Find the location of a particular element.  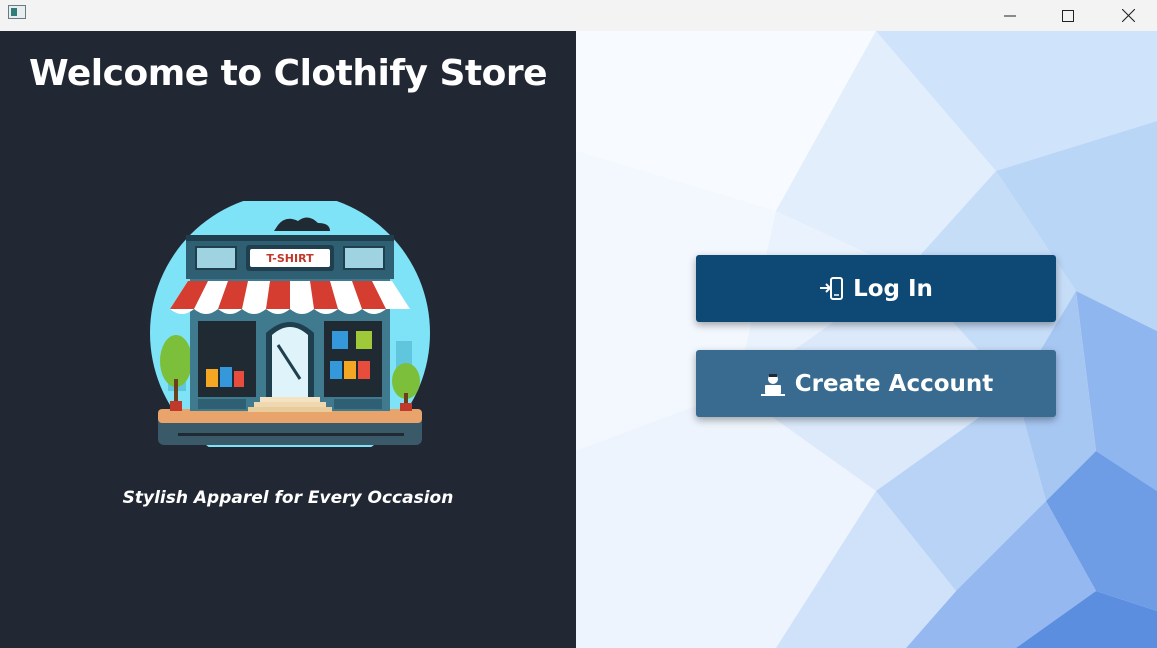

create-account-label: Create Account is located at coordinates (894, 383).